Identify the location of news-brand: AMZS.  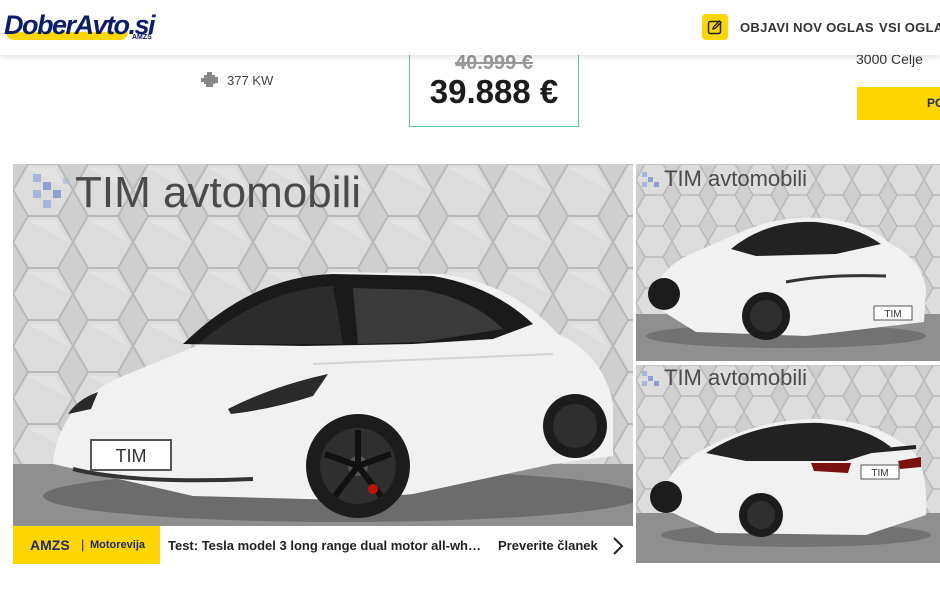
(50, 545).